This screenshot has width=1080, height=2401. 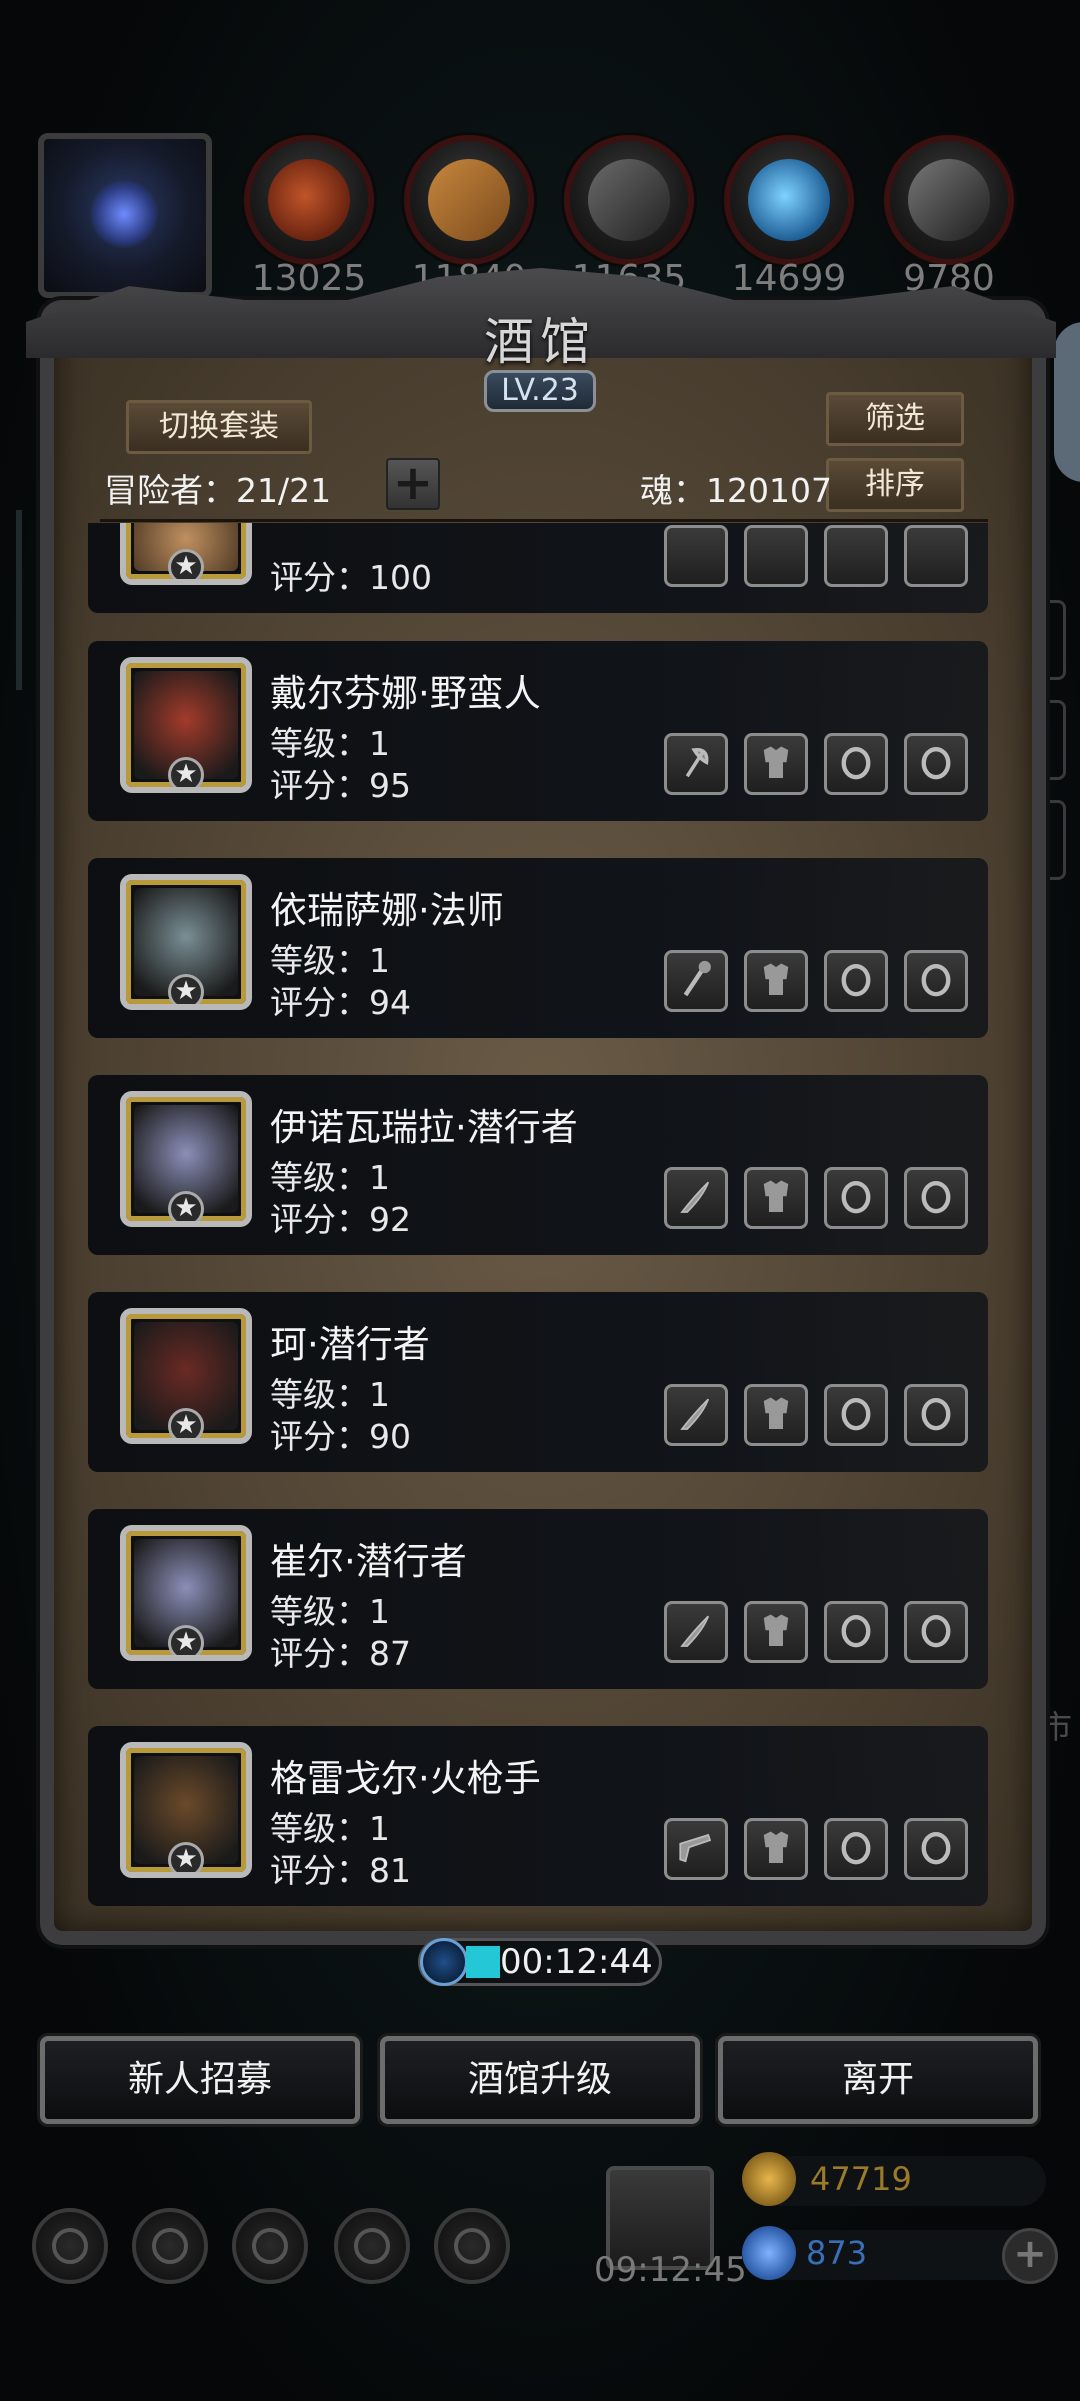 I want to click on list-item: ★ 珂·潜行者 等级：1 评分：90, so click(x=538, y=1382).